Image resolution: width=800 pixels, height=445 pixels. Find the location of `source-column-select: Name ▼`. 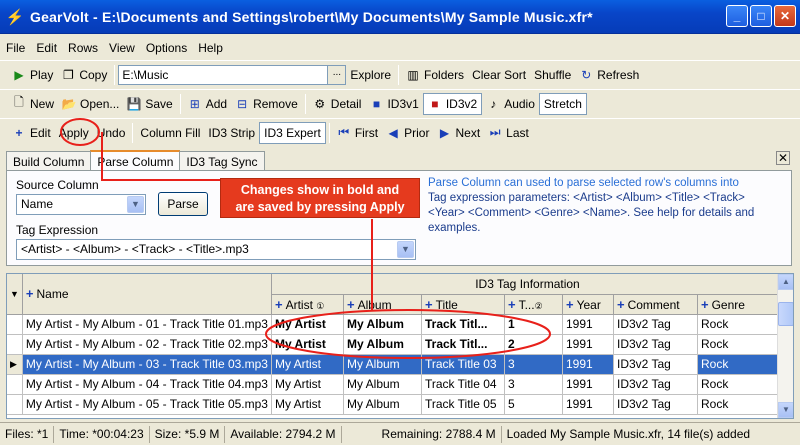

source-column-select: Name ▼ is located at coordinates (81, 204).